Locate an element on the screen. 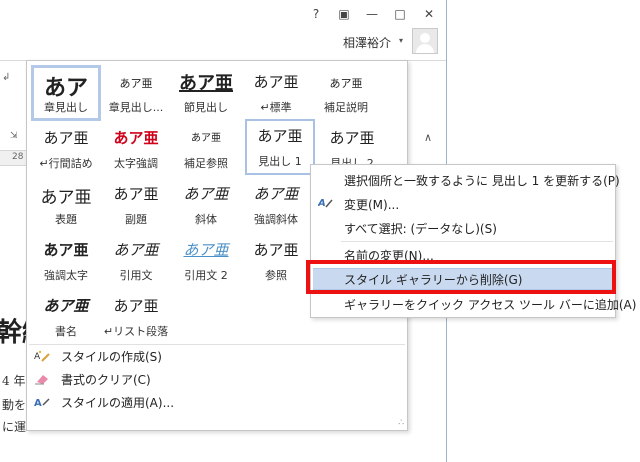  ruler: 28 is located at coordinates (13, 158).